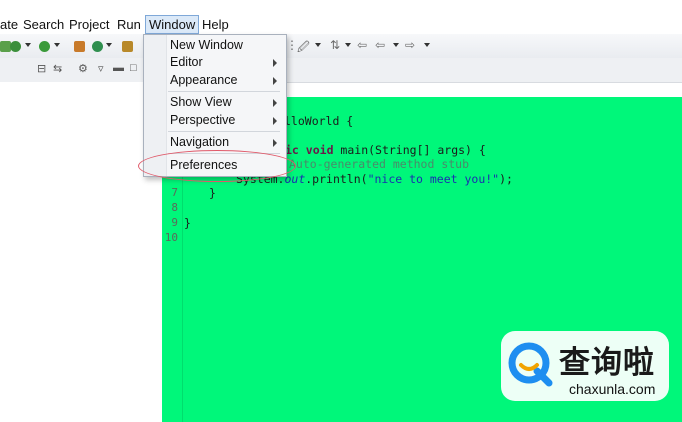 The image size is (682, 422). Describe the element at coordinates (206, 45) in the screenshot. I see `menu-item-new-window: New Window` at that location.